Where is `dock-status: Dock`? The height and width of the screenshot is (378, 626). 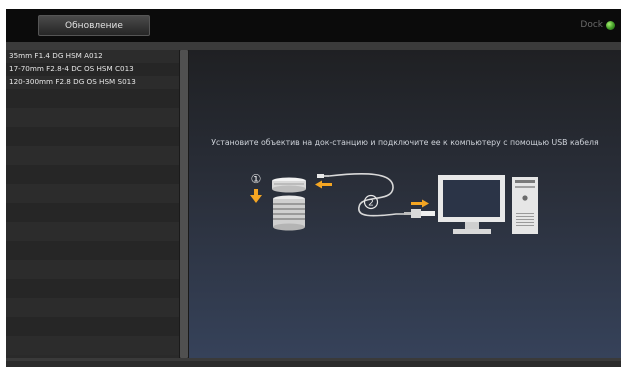 dock-status: Dock is located at coordinates (597, 25).